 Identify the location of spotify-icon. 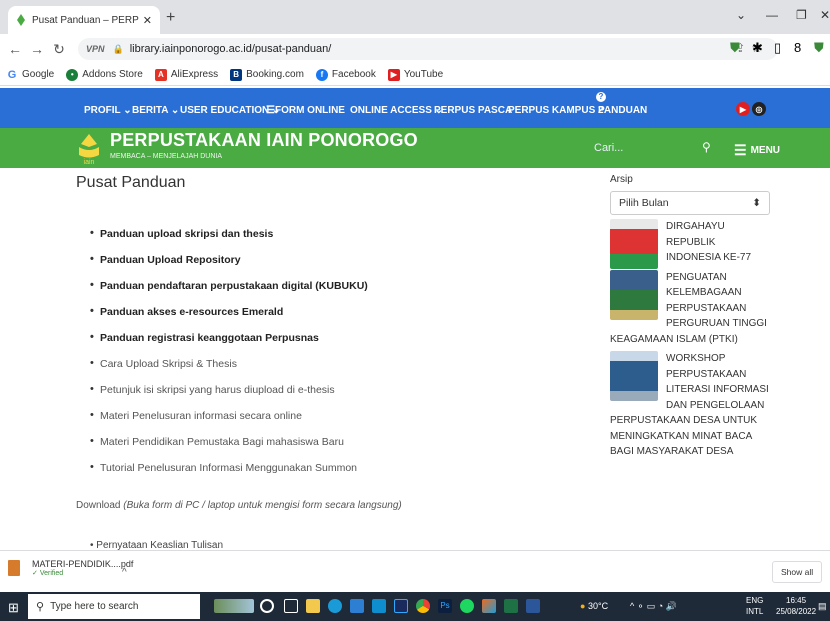
(467, 606).